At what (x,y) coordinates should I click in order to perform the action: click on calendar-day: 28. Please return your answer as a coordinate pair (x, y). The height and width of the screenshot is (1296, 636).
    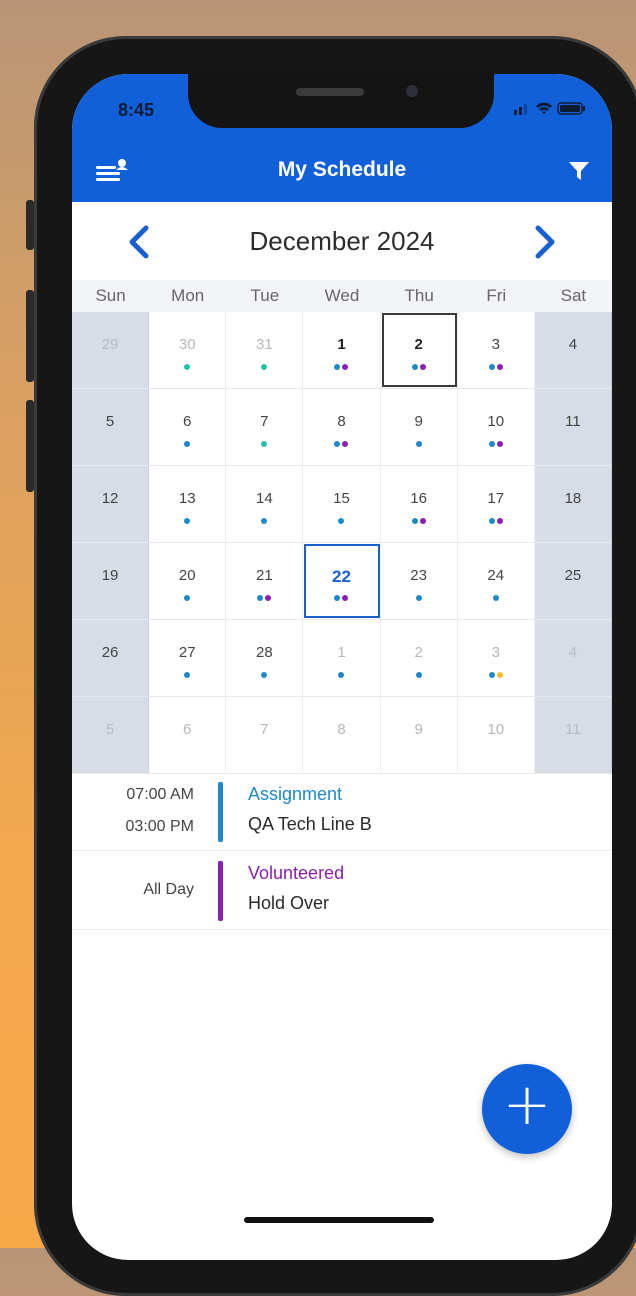
    Looking at the image, I should click on (265, 658).